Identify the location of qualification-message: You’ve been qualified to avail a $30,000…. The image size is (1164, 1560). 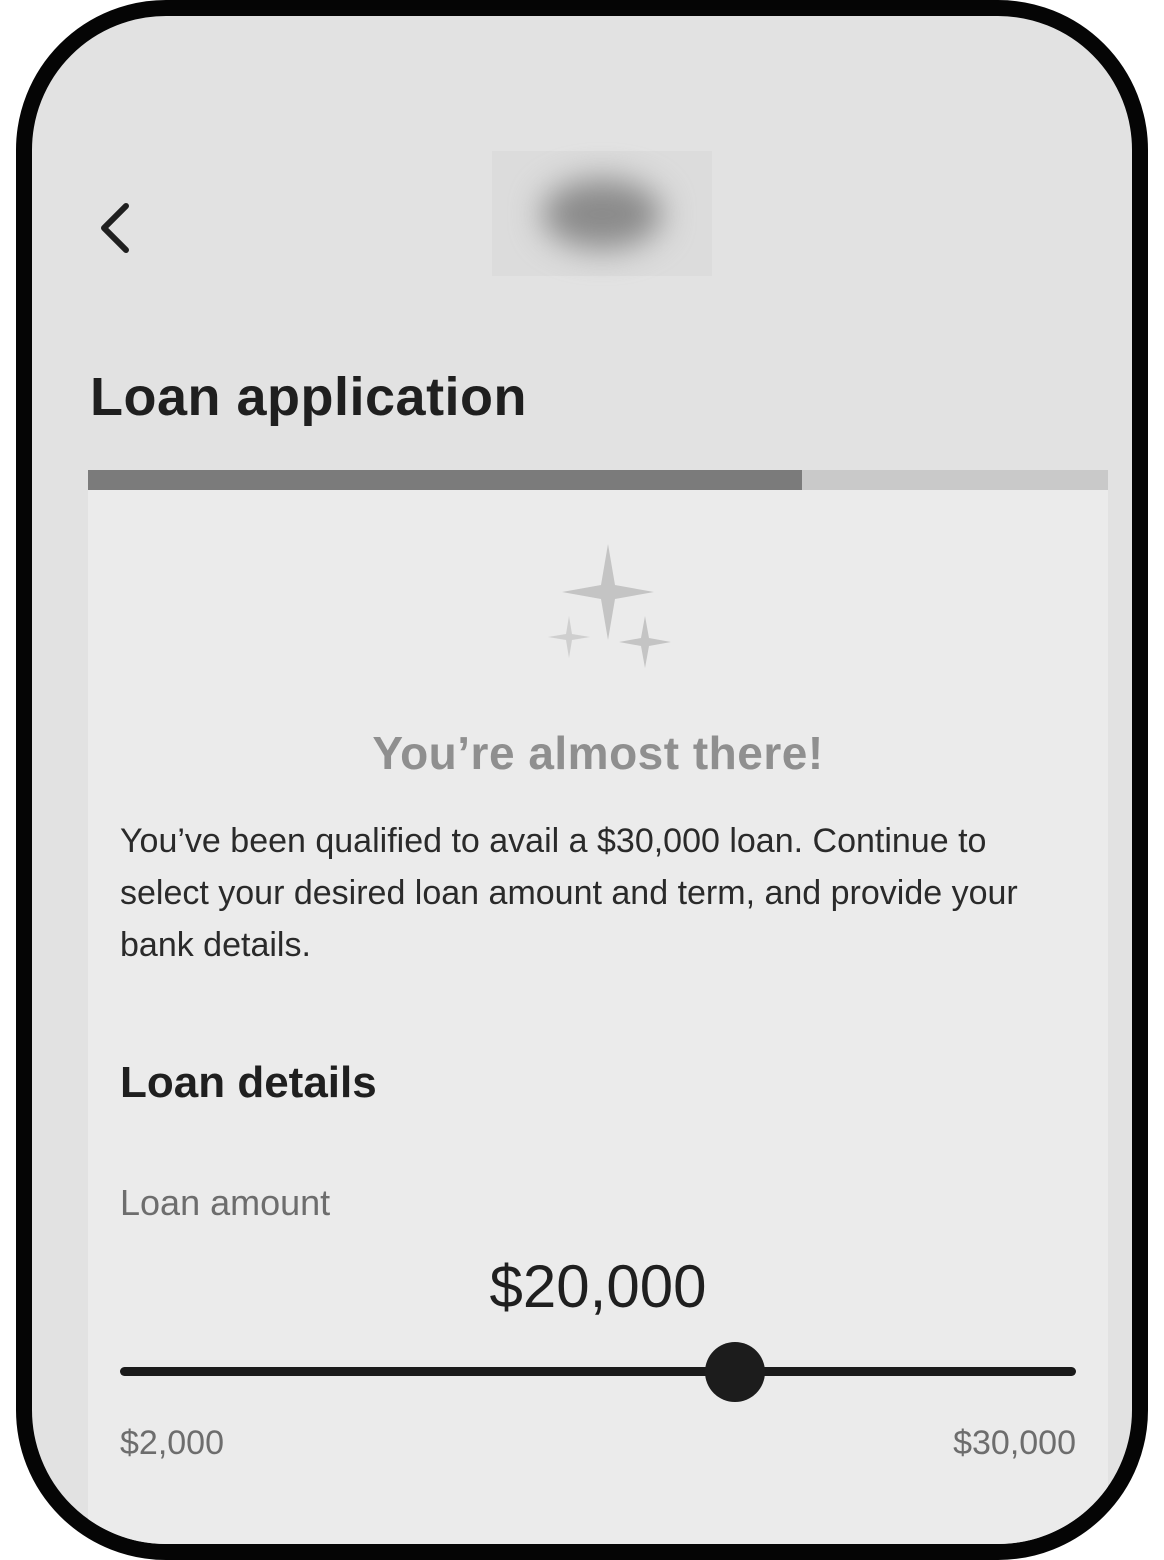
(569, 893).